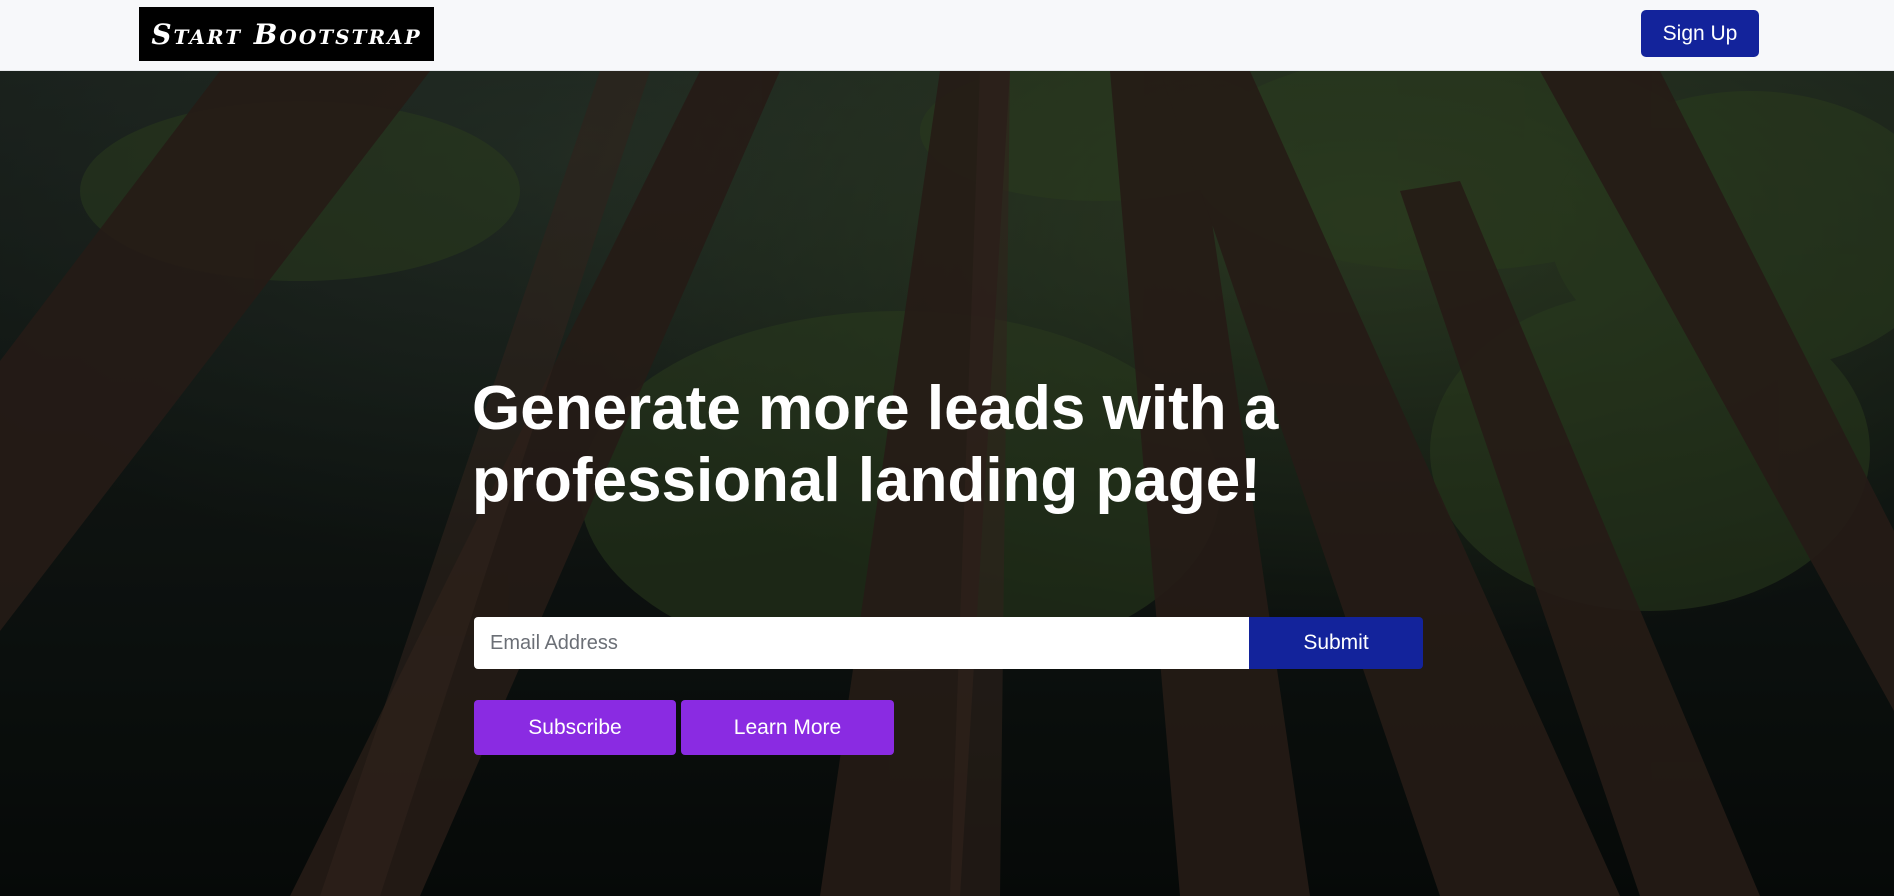 The height and width of the screenshot is (896, 1894). What do you see at coordinates (575, 727) in the screenshot?
I see `subscribe-button: Subscribe` at bounding box center [575, 727].